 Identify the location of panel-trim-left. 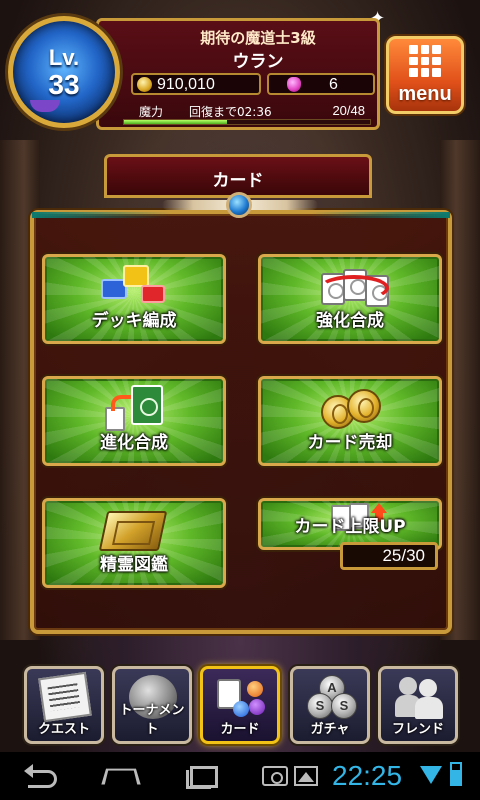
(102, 215).